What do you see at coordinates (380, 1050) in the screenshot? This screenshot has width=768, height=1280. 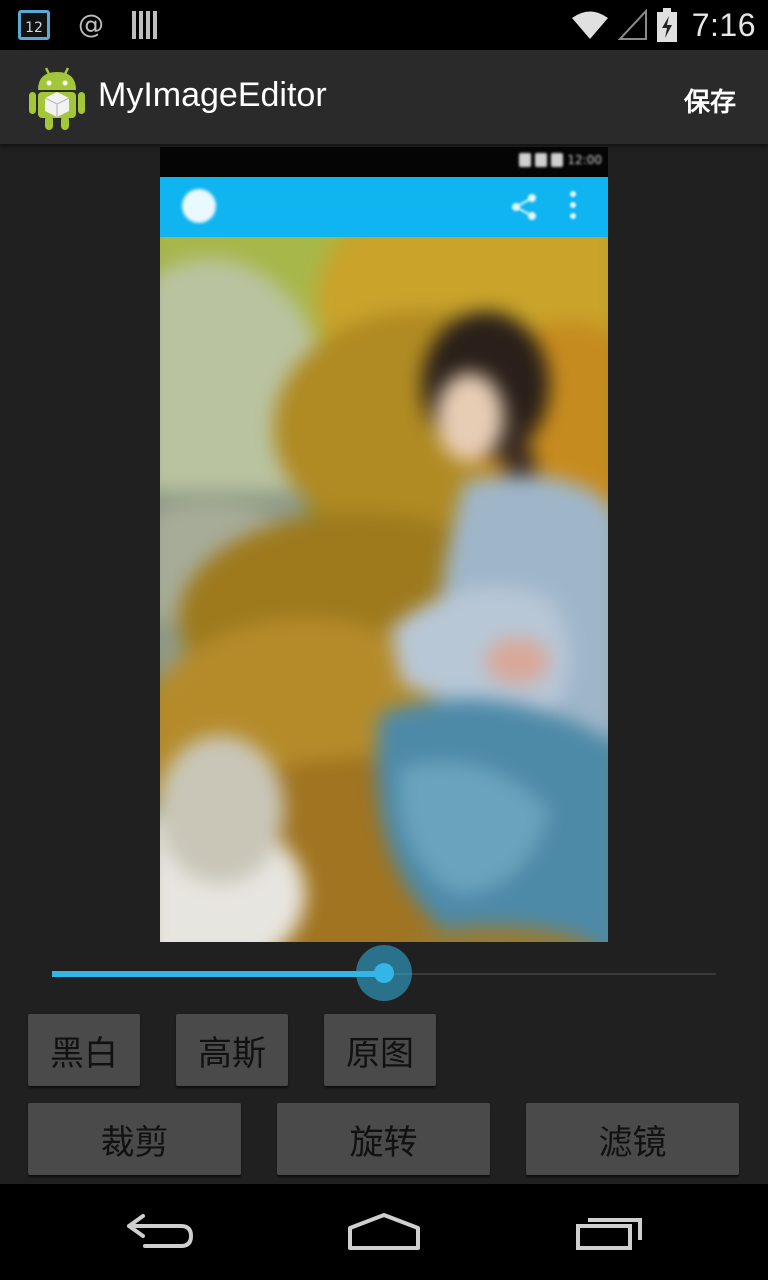 I see `original-image-button: 原图` at bounding box center [380, 1050].